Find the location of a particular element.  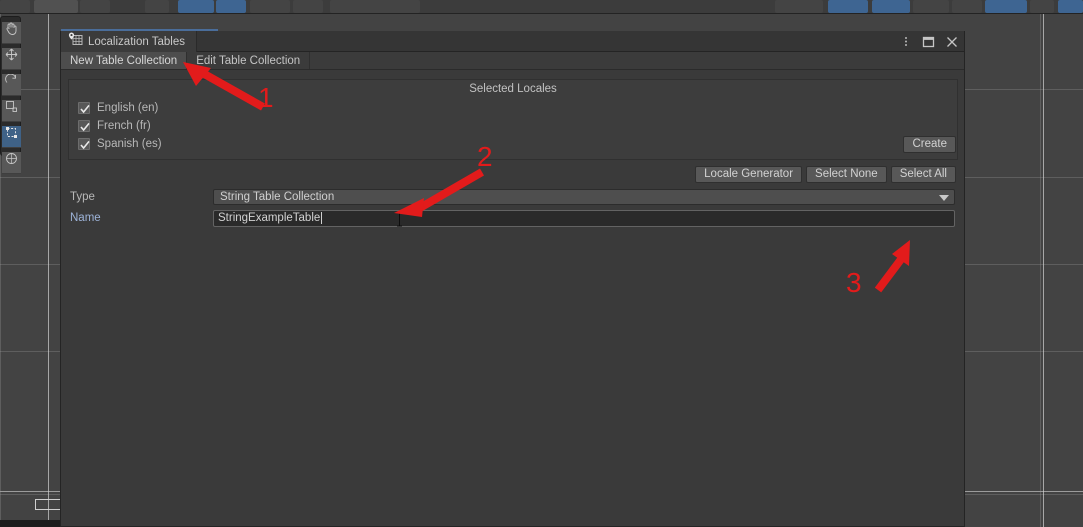

name-input-value: StringExampleTable is located at coordinates (269, 218).